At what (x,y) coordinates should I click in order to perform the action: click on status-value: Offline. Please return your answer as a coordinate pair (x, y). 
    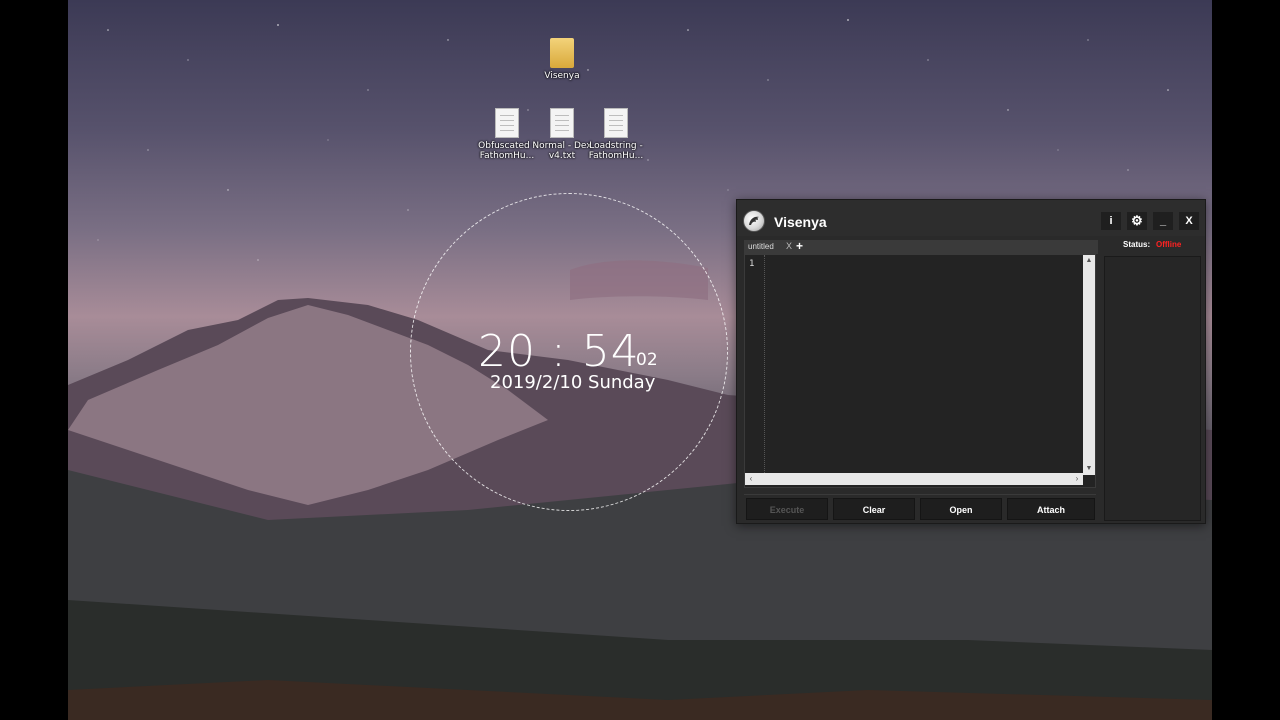
    Looking at the image, I should click on (1169, 244).